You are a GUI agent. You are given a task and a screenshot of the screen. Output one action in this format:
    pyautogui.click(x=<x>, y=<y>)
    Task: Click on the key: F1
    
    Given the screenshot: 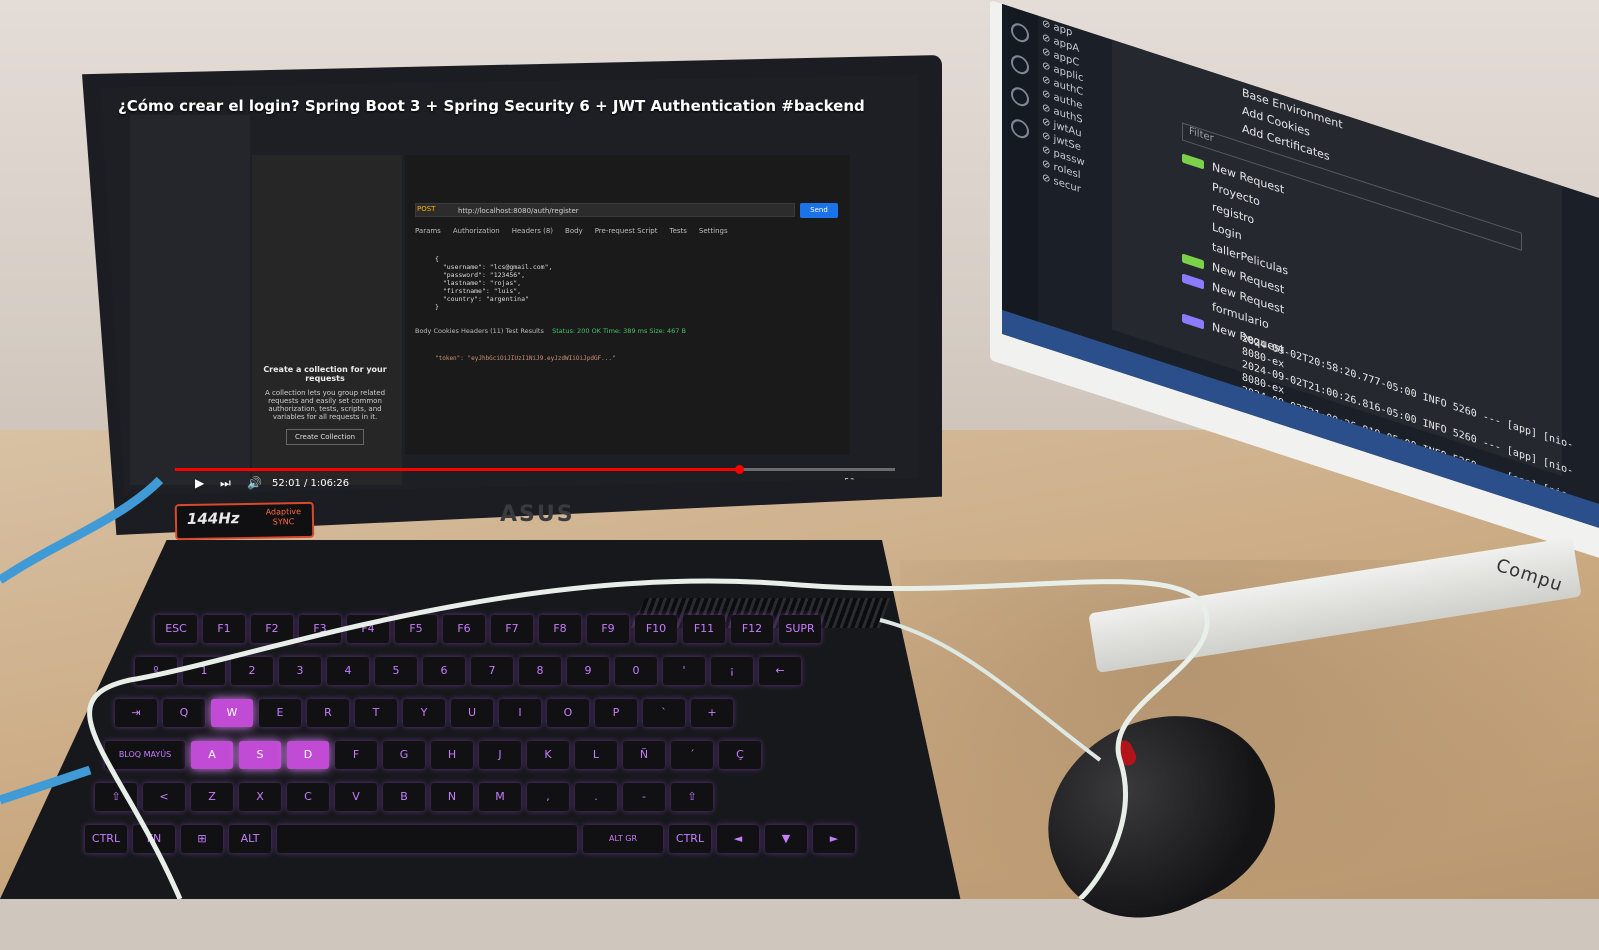 What is the action you would take?
    pyautogui.click(x=224, y=629)
    